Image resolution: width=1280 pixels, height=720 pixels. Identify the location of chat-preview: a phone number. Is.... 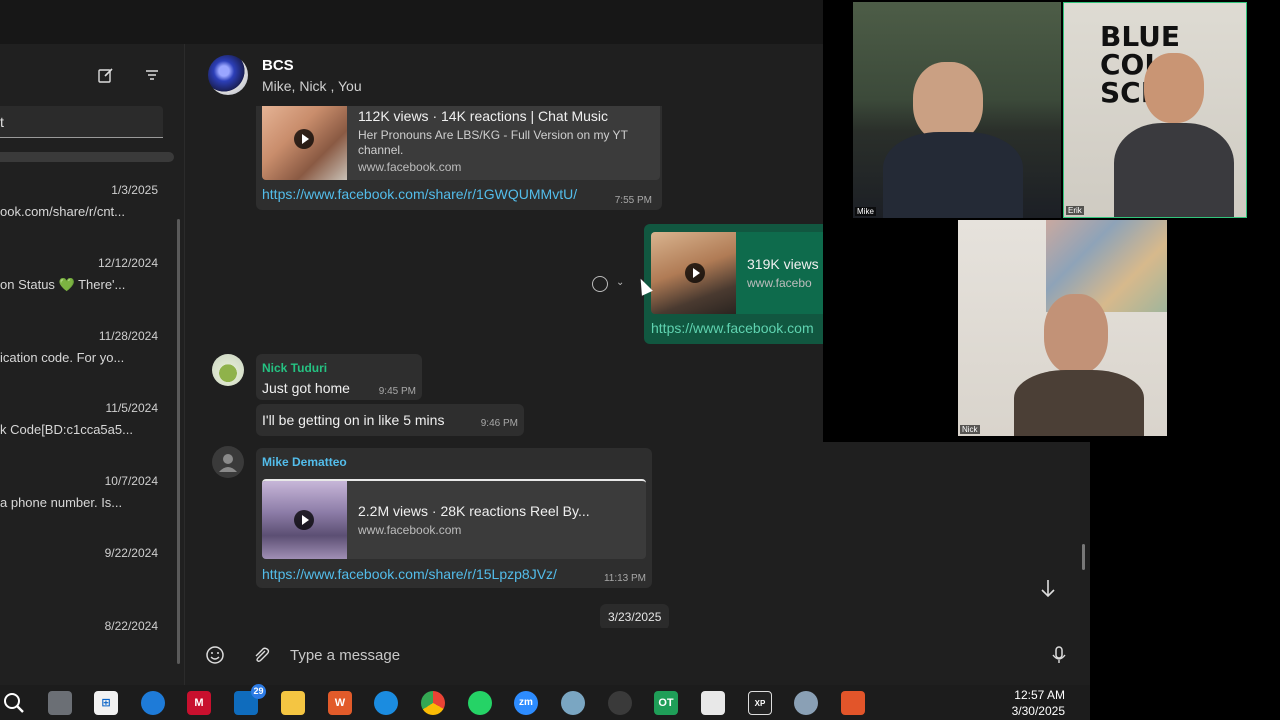
(61, 502).